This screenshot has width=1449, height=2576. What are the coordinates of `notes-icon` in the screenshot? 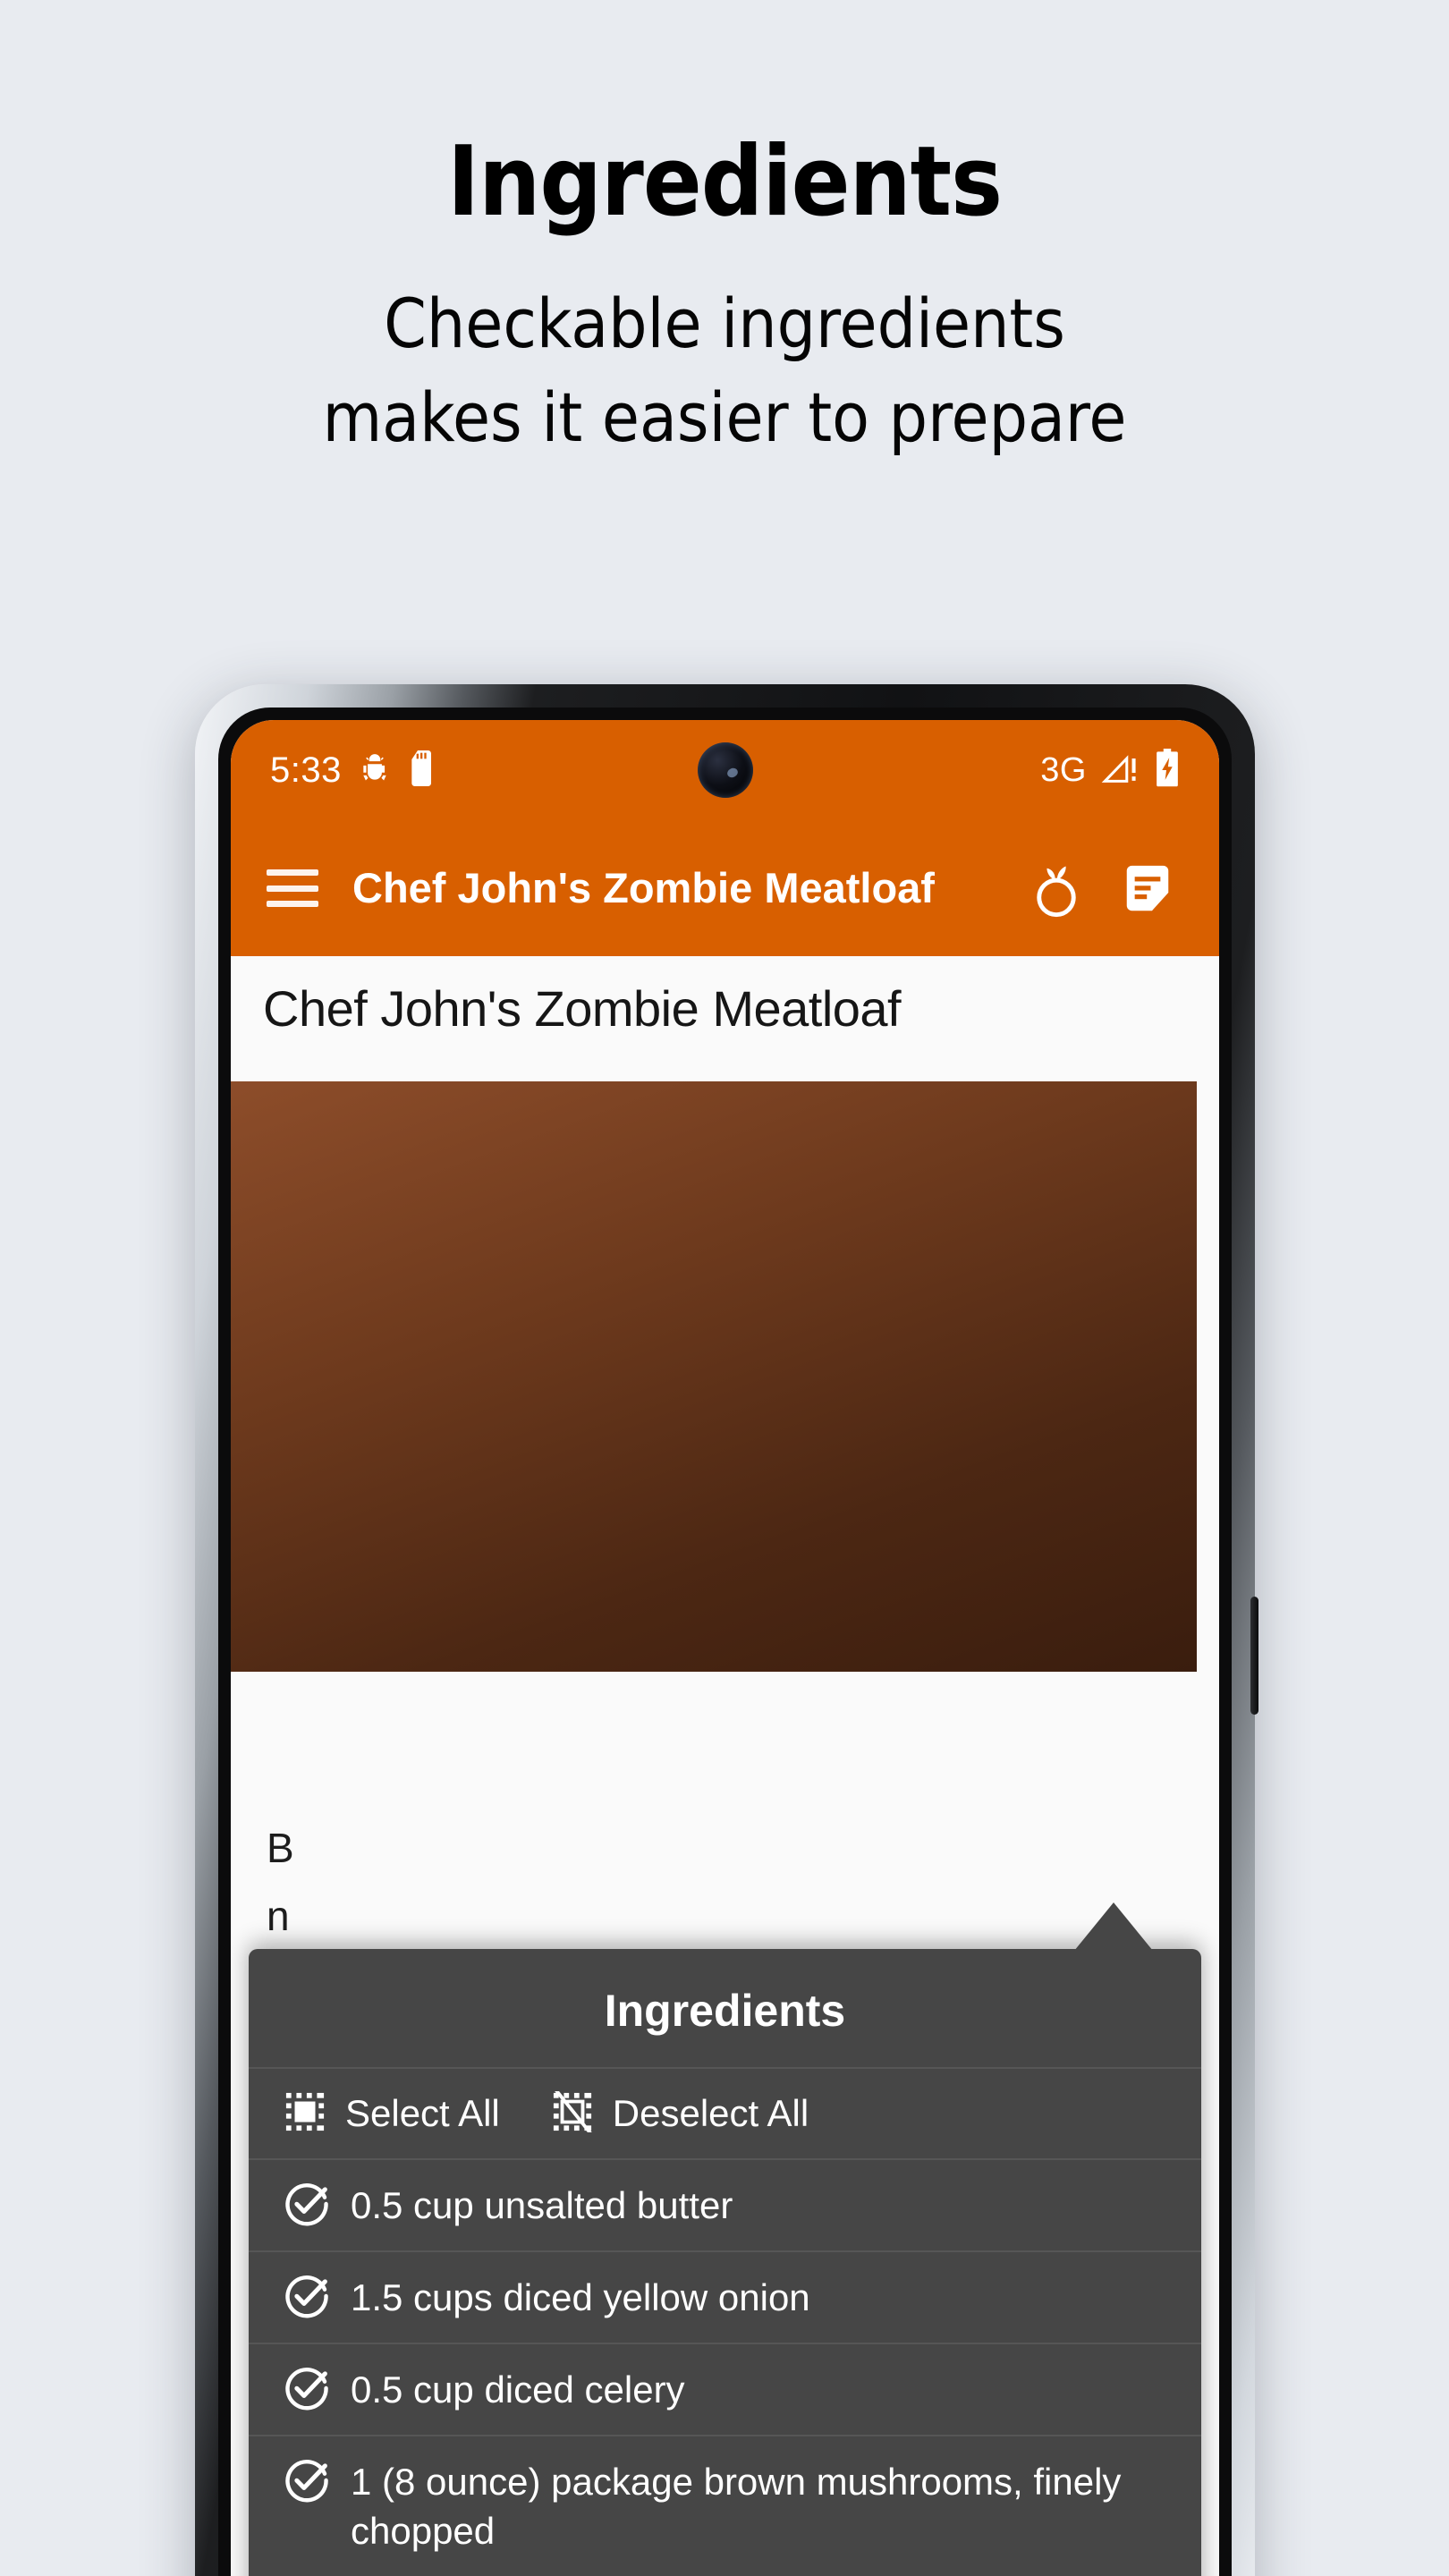 It's located at (1147, 888).